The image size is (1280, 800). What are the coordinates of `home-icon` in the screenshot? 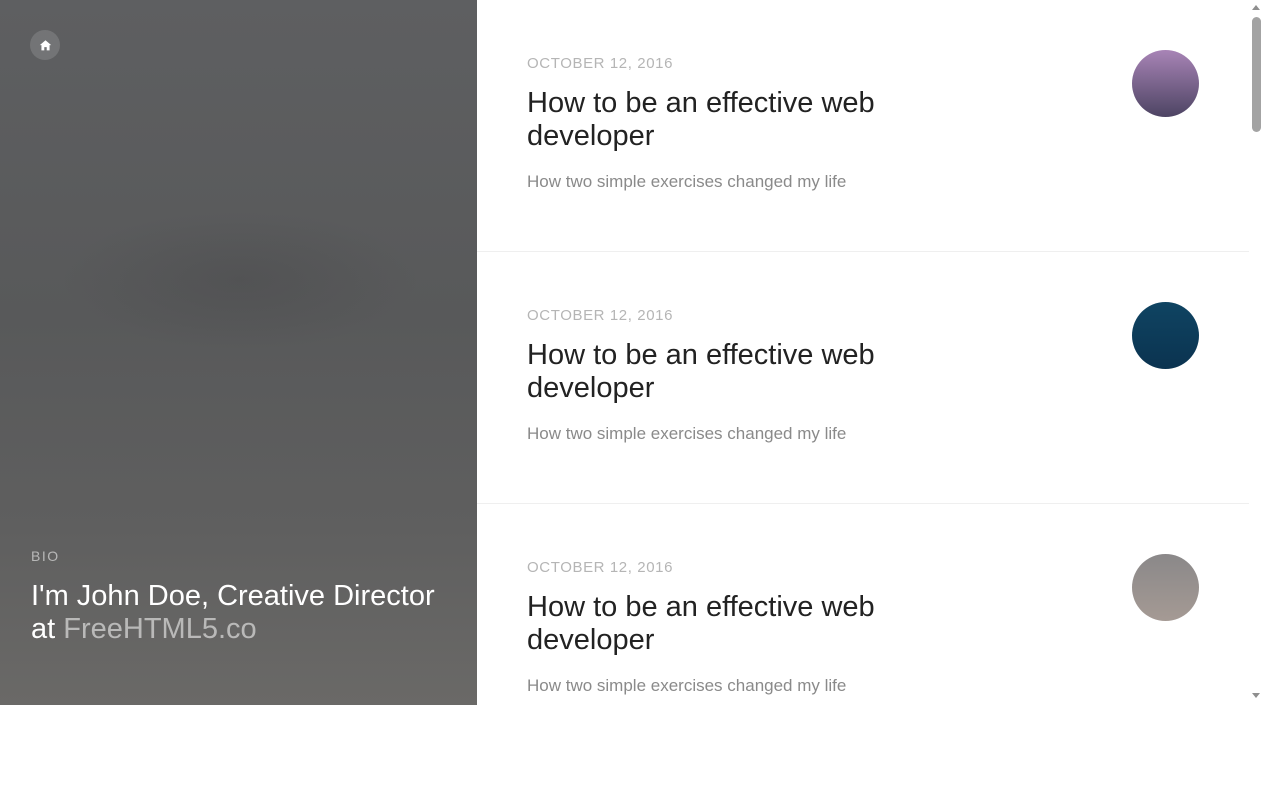 It's located at (45, 45).